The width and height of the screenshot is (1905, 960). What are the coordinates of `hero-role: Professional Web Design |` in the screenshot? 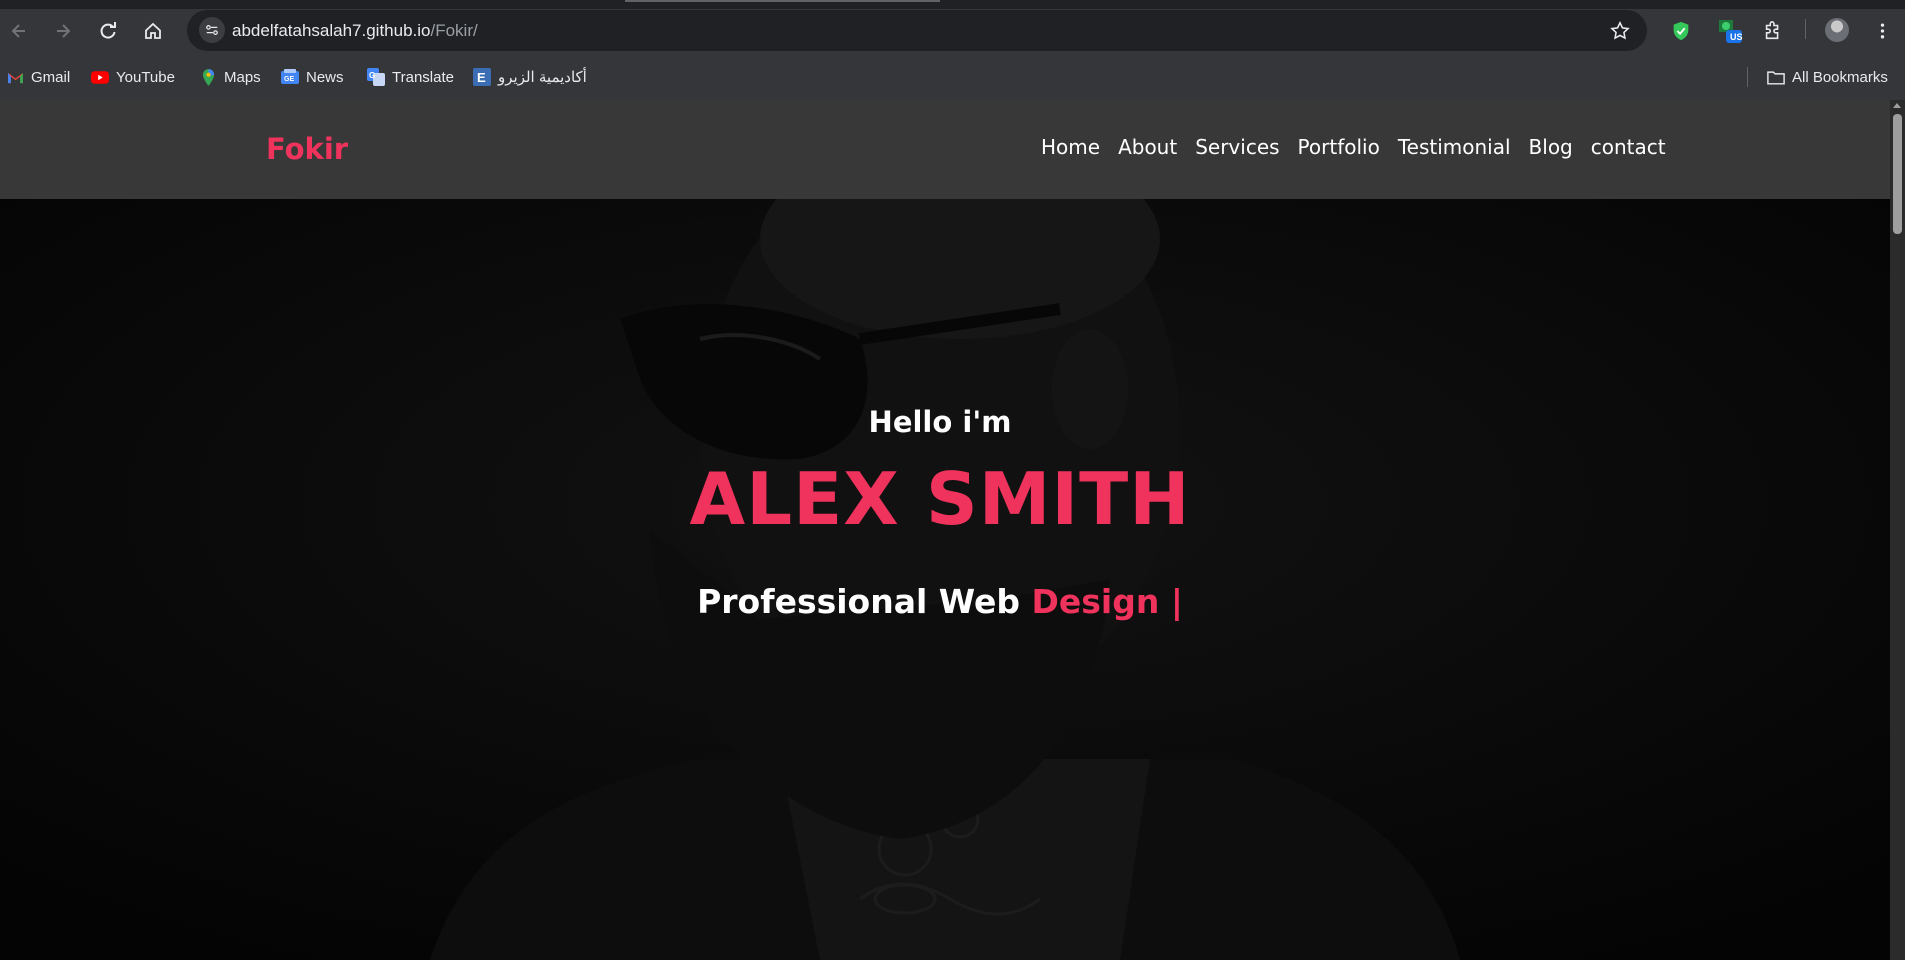 It's located at (940, 601).